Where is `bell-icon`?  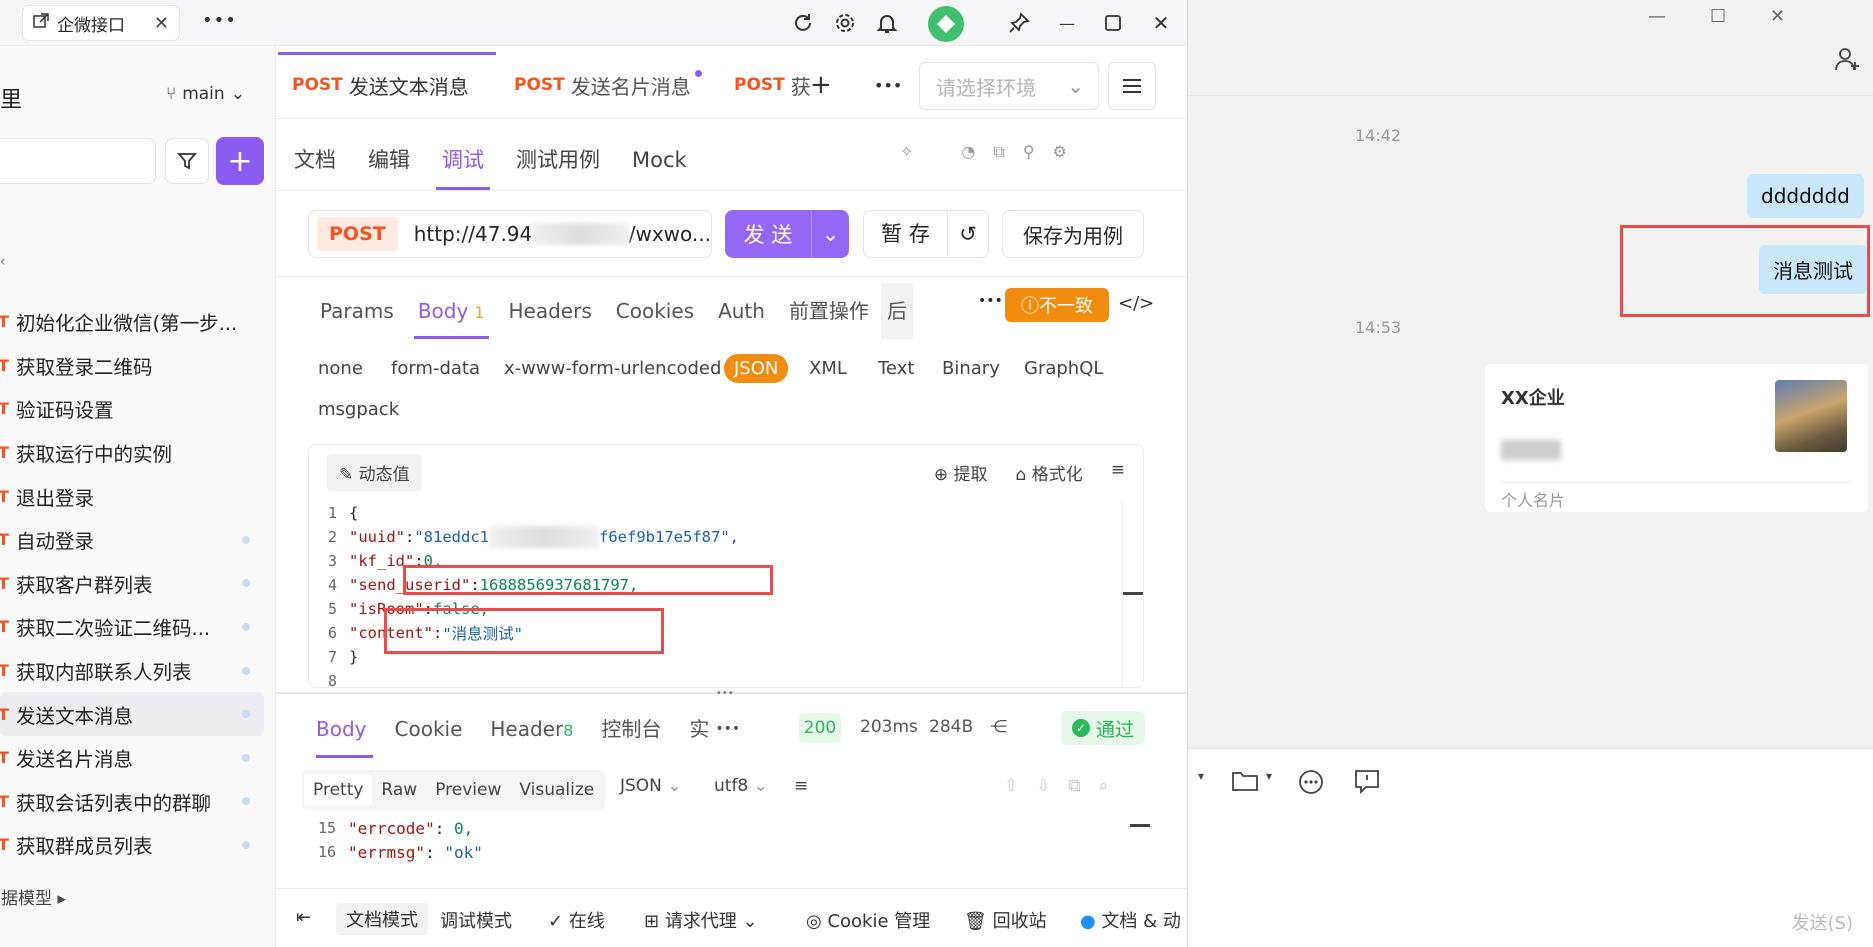 bell-icon is located at coordinates (887, 23).